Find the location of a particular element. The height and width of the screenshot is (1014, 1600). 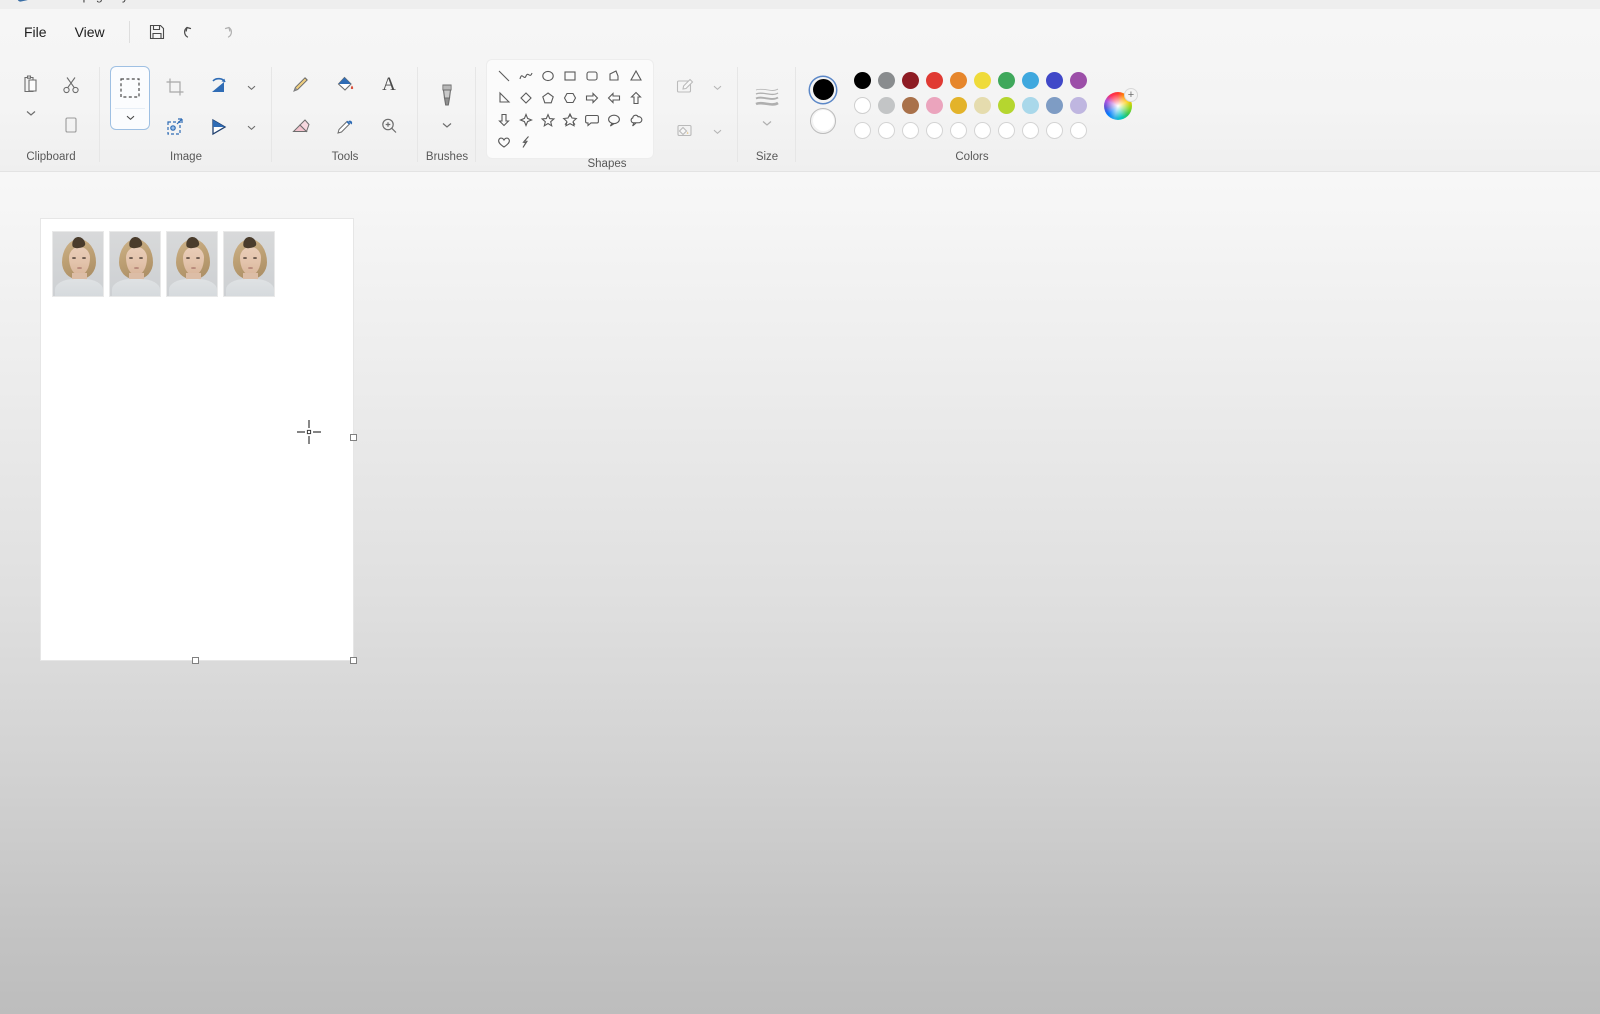

crop-button is located at coordinates (175, 87).